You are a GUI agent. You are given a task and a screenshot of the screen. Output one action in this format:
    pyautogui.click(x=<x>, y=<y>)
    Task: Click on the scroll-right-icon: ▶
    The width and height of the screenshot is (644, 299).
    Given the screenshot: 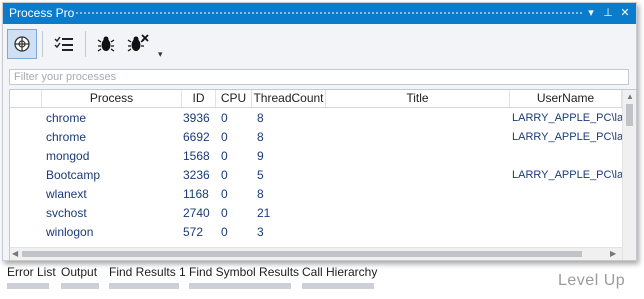 What is the action you would take?
    pyautogui.click(x=613, y=253)
    